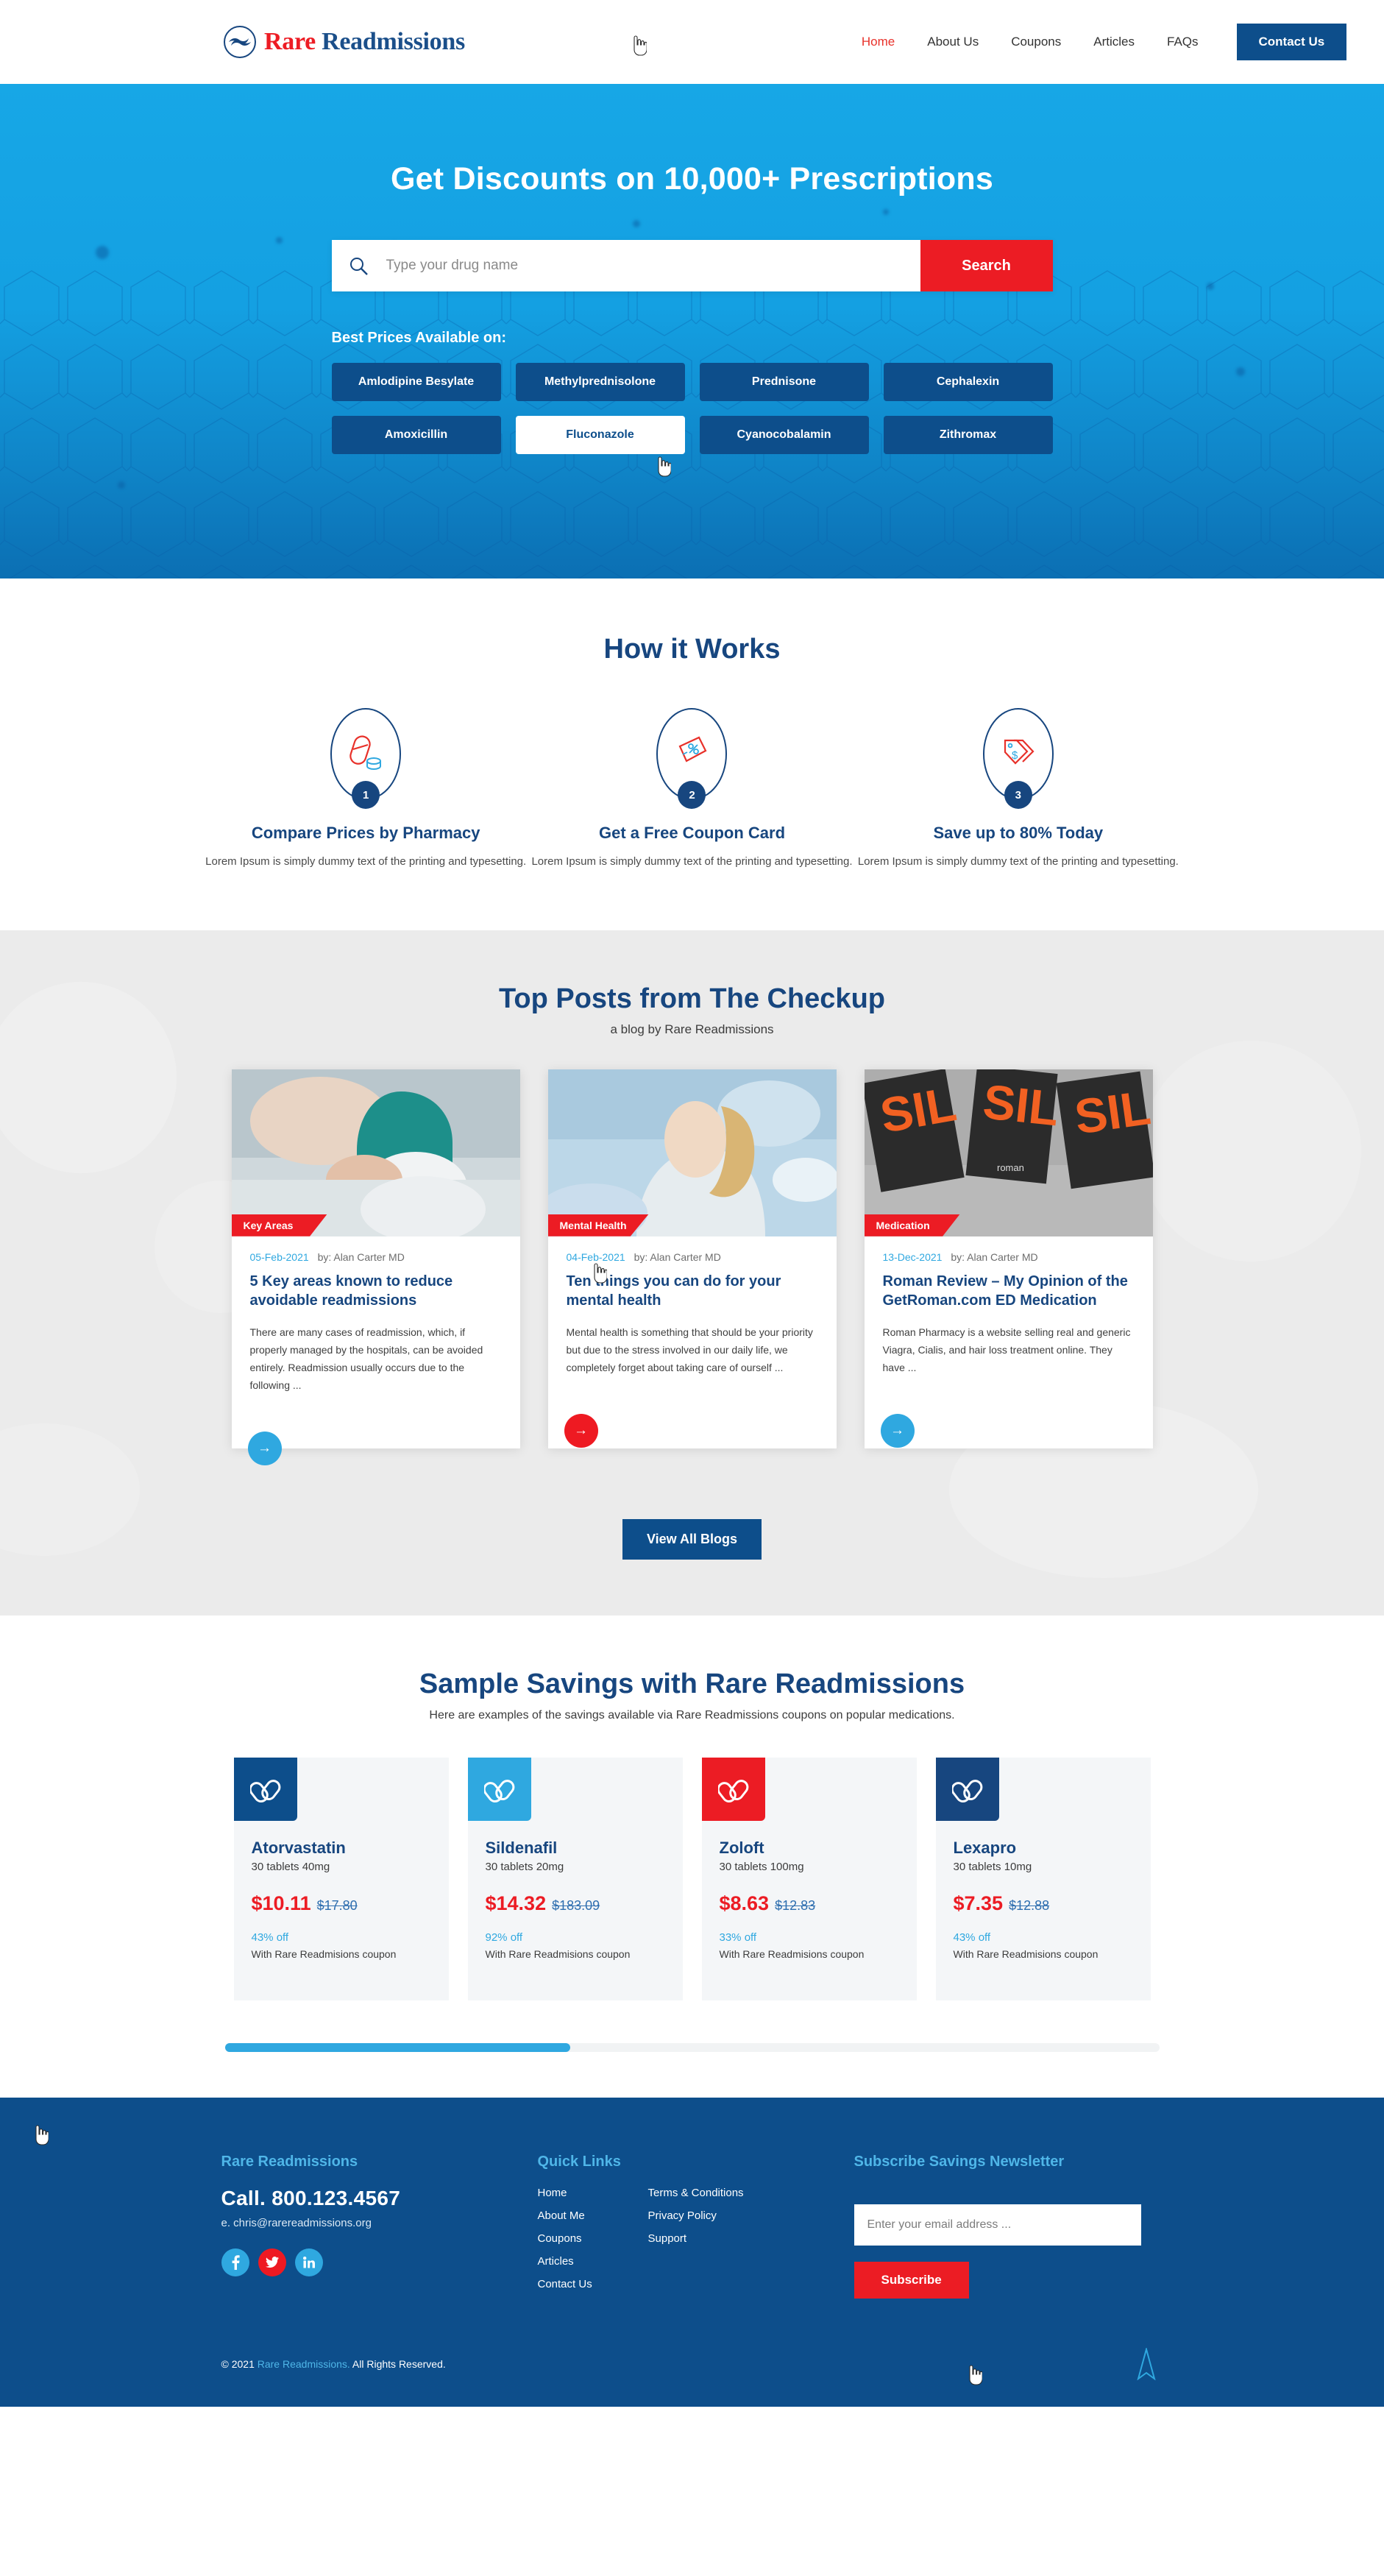 The height and width of the screenshot is (2576, 1384). What do you see at coordinates (751, 2215) in the screenshot?
I see `footer-link-privacy-policy: Privacy Policy` at bounding box center [751, 2215].